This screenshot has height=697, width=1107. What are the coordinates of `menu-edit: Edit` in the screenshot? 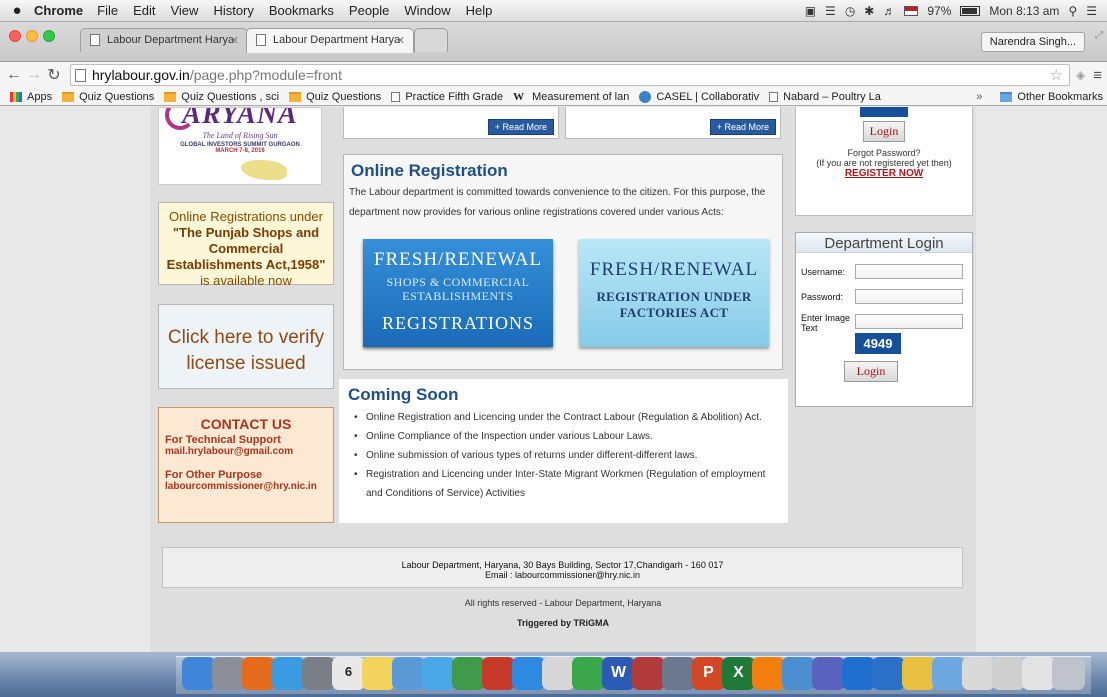 It's located at (144, 10).